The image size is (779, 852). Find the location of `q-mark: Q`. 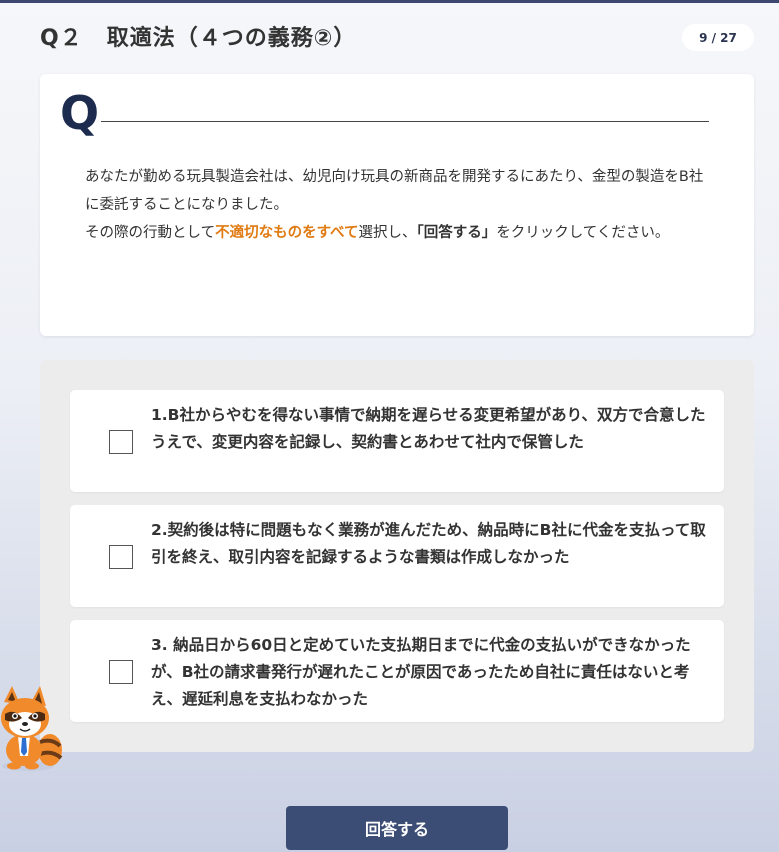

q-mark: Q is located at coordinates (80, 113).